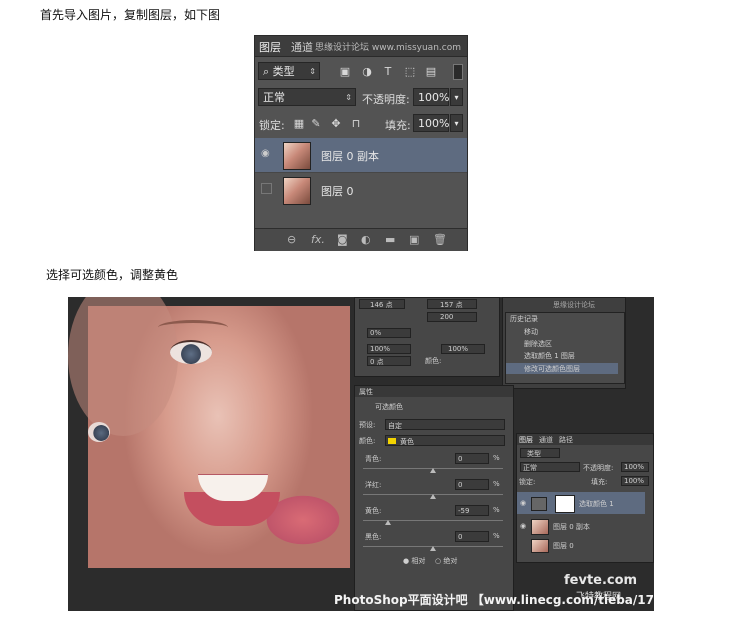 The height and width of the screenshot is (619, 744). What do you see at coordinates (565, 348) in the screenshot?
I see `history-panel: 历史记录 移动 删除选区 选取颜色 1 图层 修改可选颜色图层` at bounding box center [565, 348].